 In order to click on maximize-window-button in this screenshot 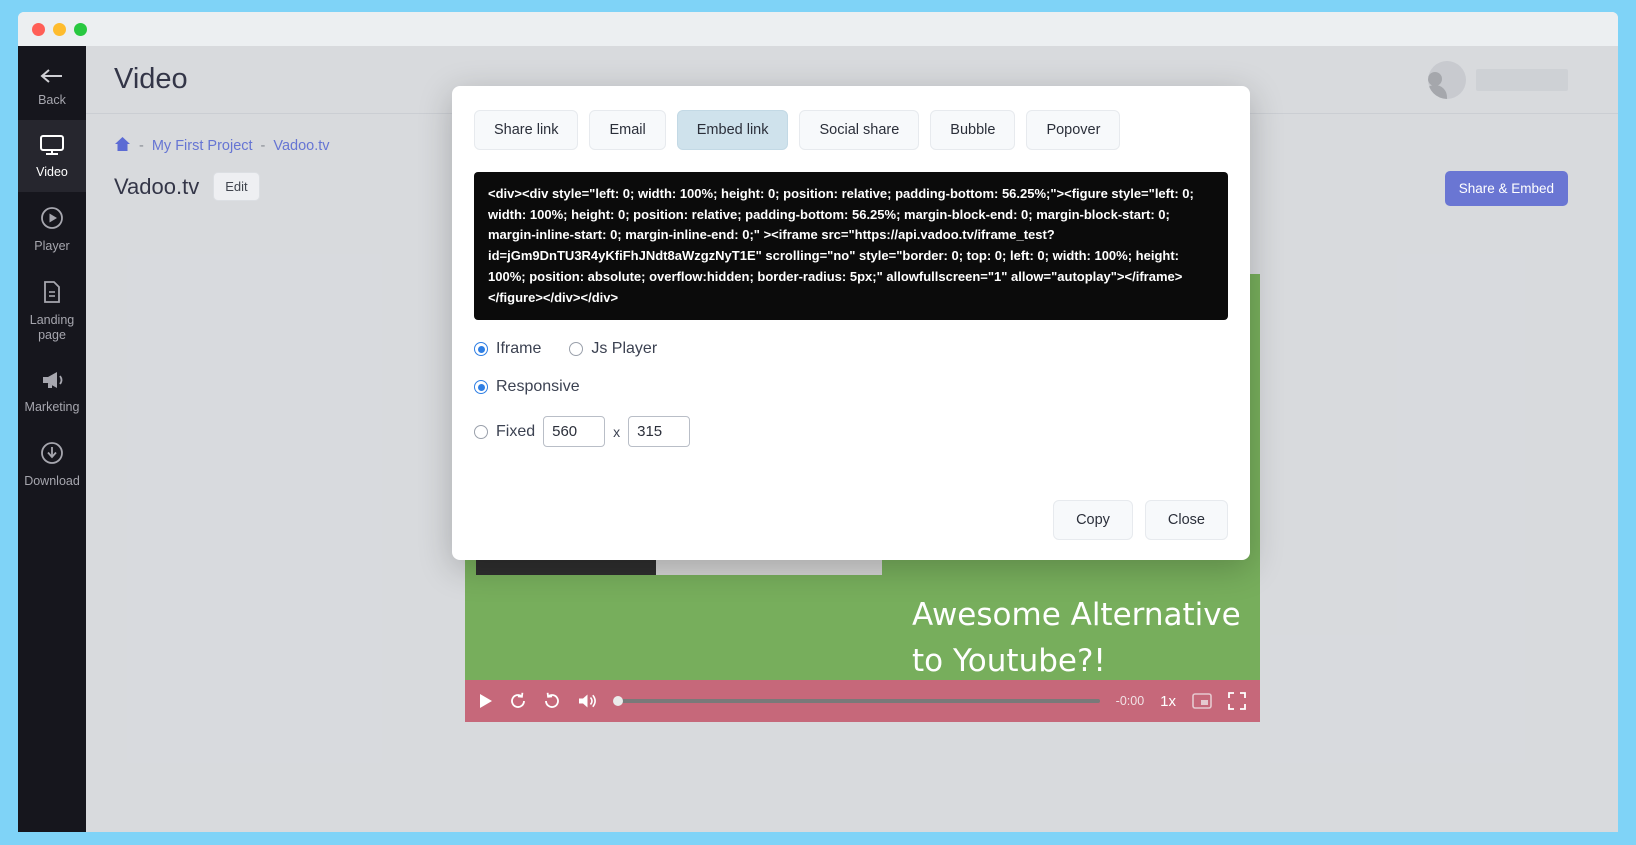, I will do `click(80, 29)`.